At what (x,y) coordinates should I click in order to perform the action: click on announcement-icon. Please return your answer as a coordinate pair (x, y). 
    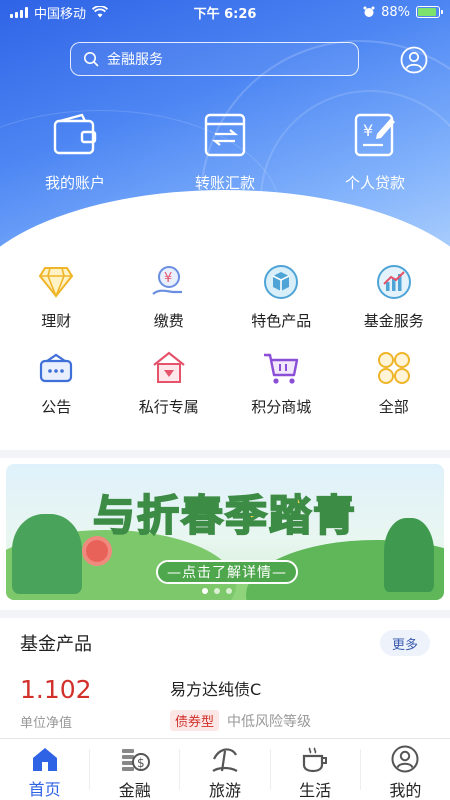
    Looking at the image, I should click on (56, 368).